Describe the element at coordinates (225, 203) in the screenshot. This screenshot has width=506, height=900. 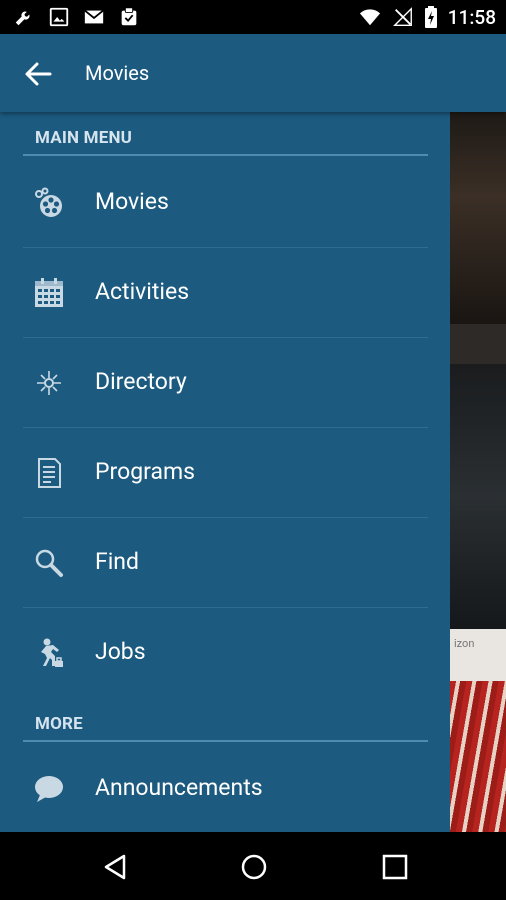
I see `menu-item-movies: Movies` at that location.